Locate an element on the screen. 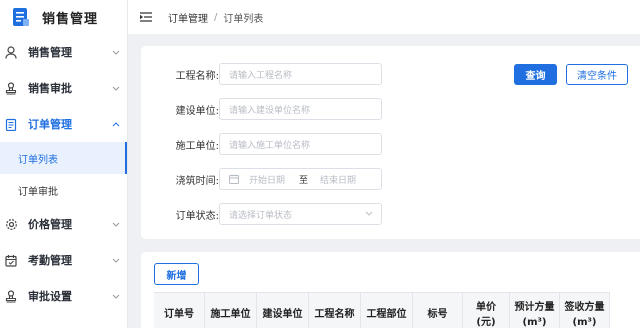 The height and width of the screenshot is (328, 640). add-order-label: 新增 is located at coordinates (176, 276).